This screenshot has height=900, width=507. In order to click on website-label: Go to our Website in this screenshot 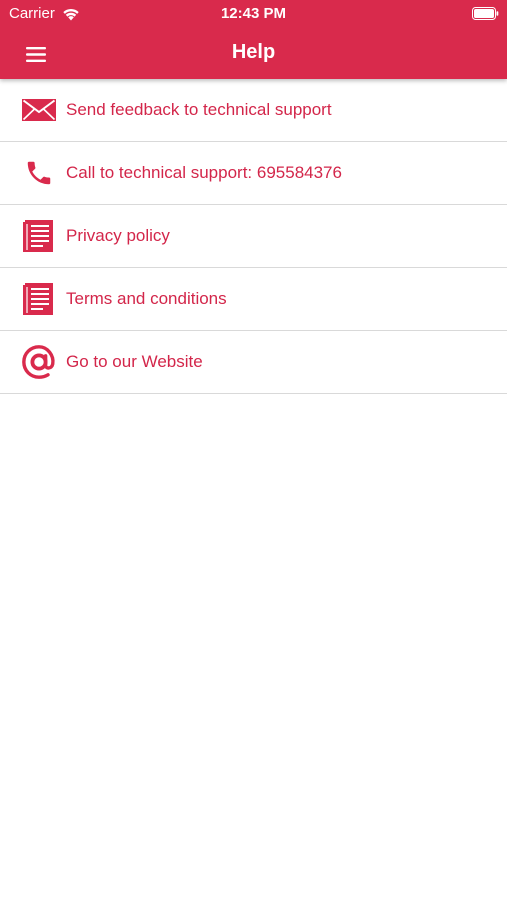, I will do `click(134, 361)`.